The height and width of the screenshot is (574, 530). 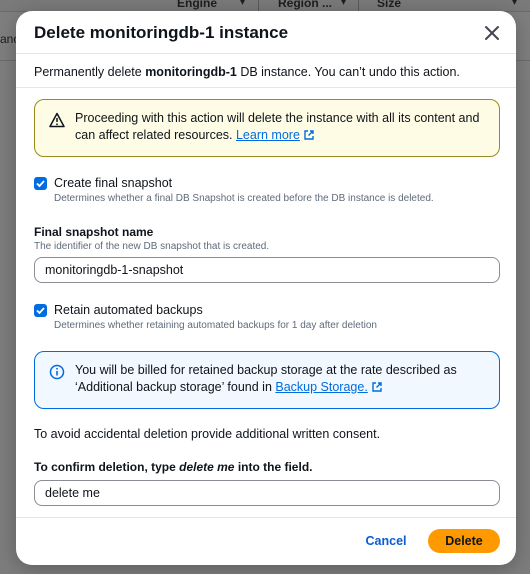 I want to click on confirm-deletion-input: delete me, so click(x=267, y=493).